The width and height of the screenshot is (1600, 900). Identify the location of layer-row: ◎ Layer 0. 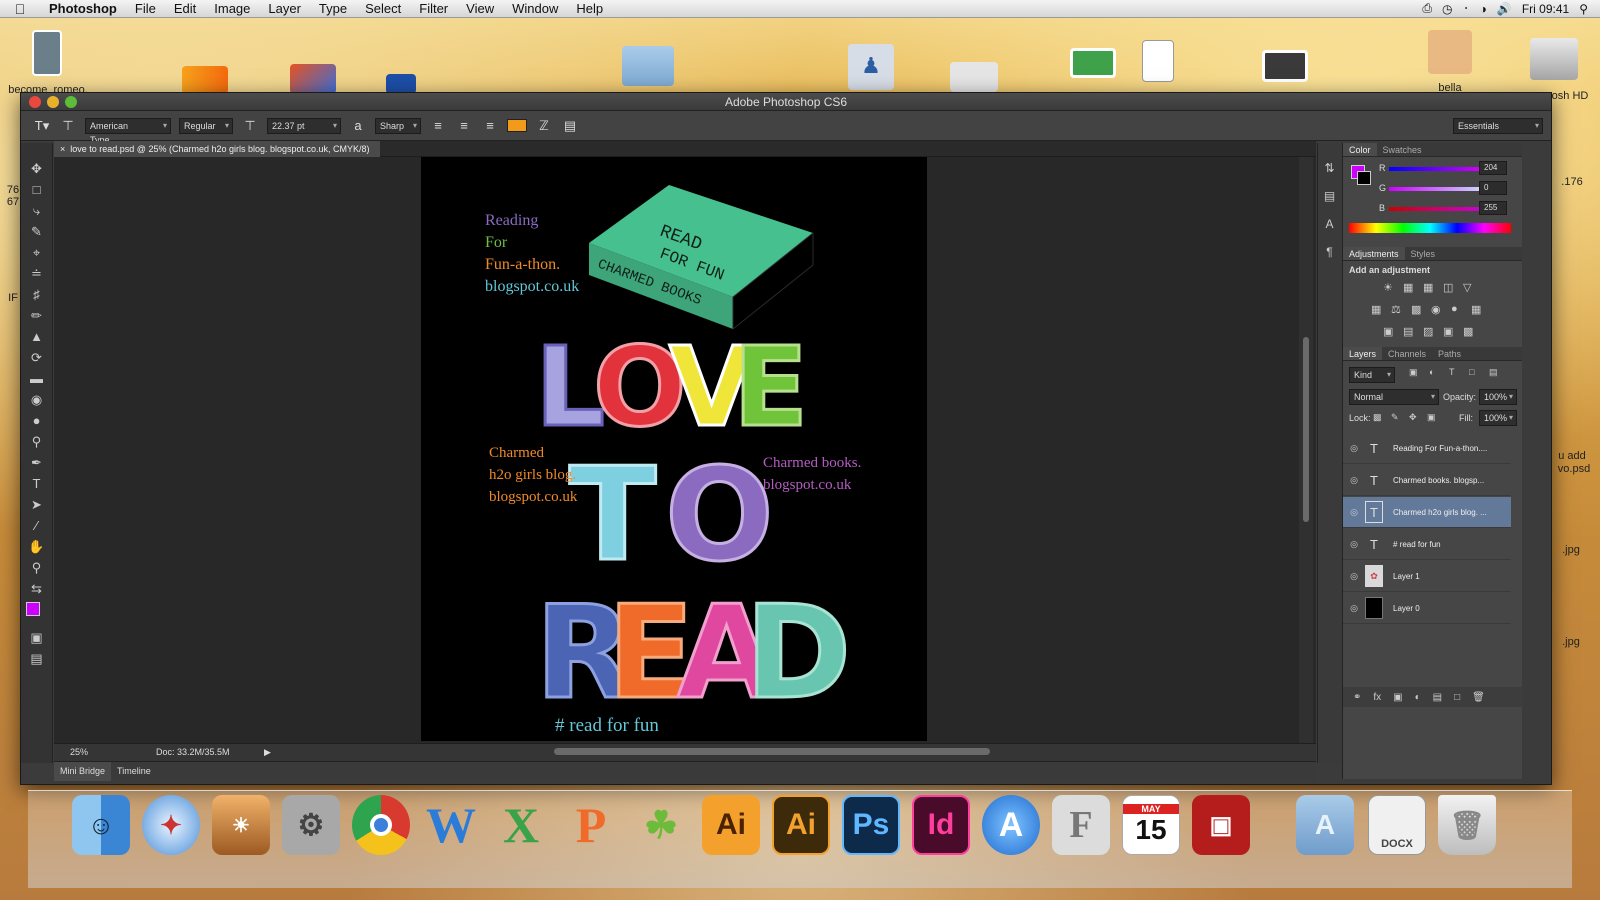
(1427, 608).